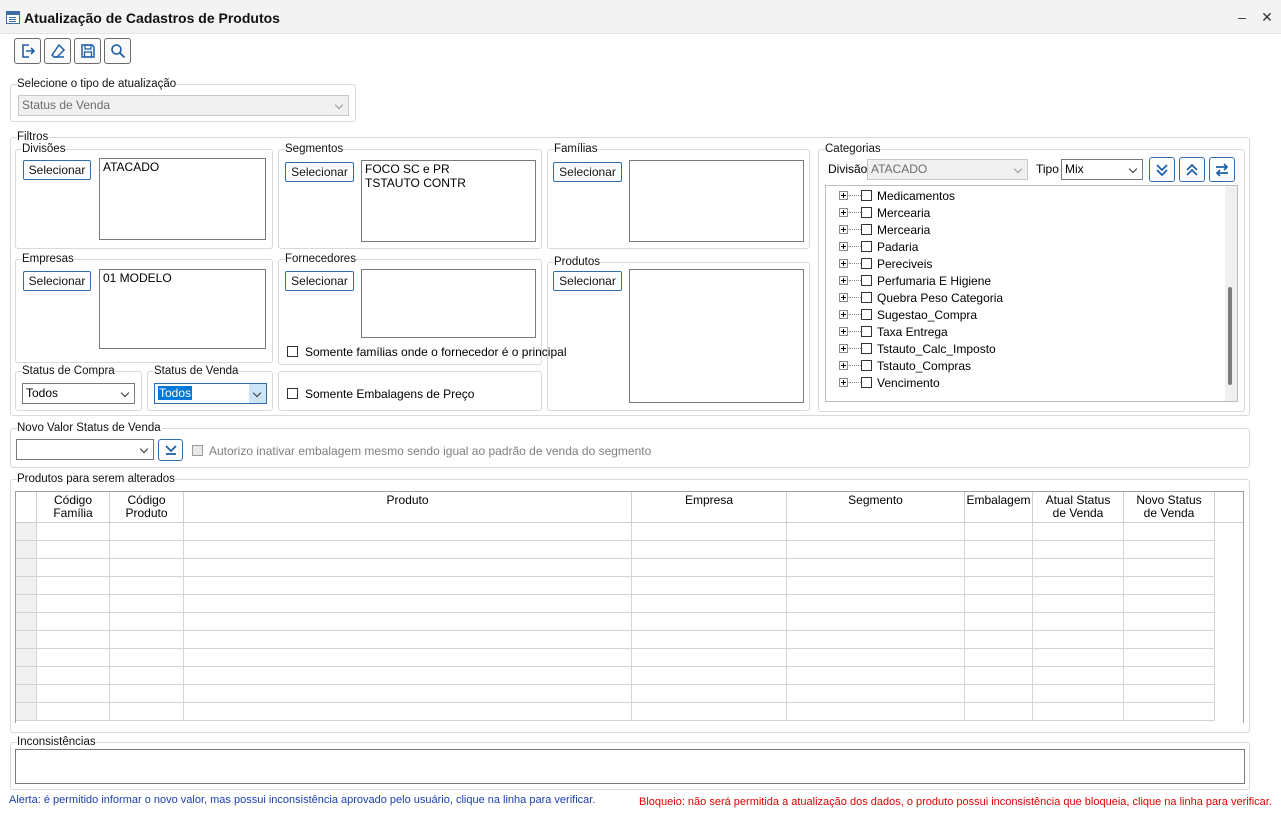  Describe the element at coordinates (587, 281) in the screenshot. I see `produtos-select-button: Selecionar` at that location.